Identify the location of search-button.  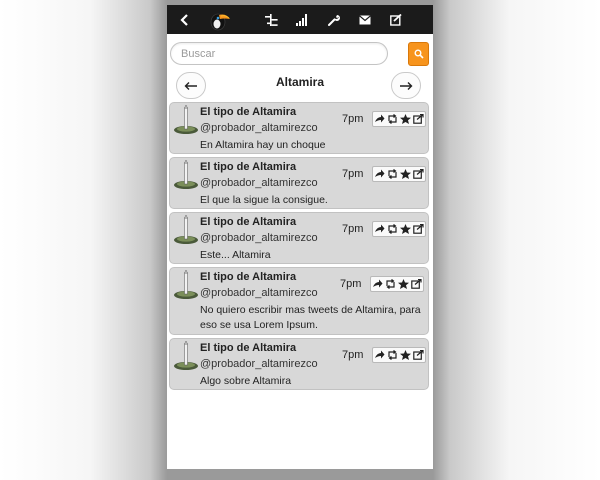
(418, 54).